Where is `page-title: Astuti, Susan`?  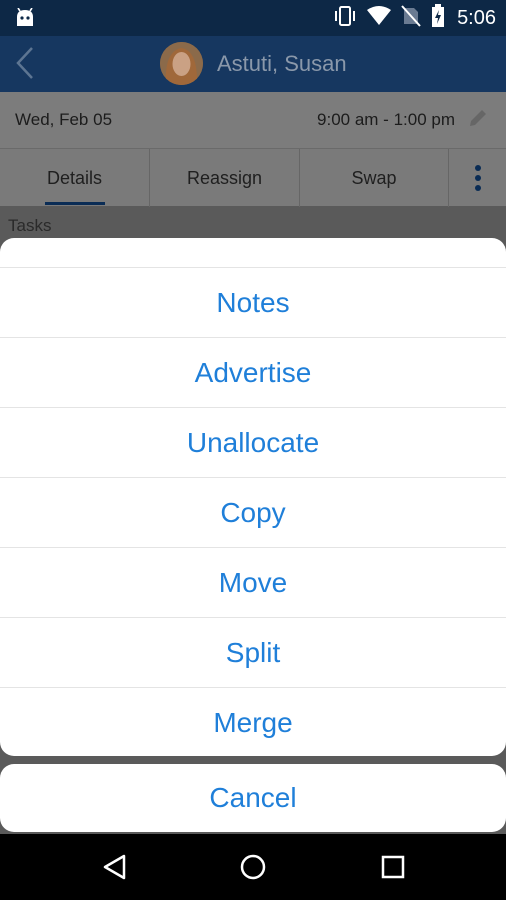 page-title: Astuti, Susan is located at coordinates (282, 63).